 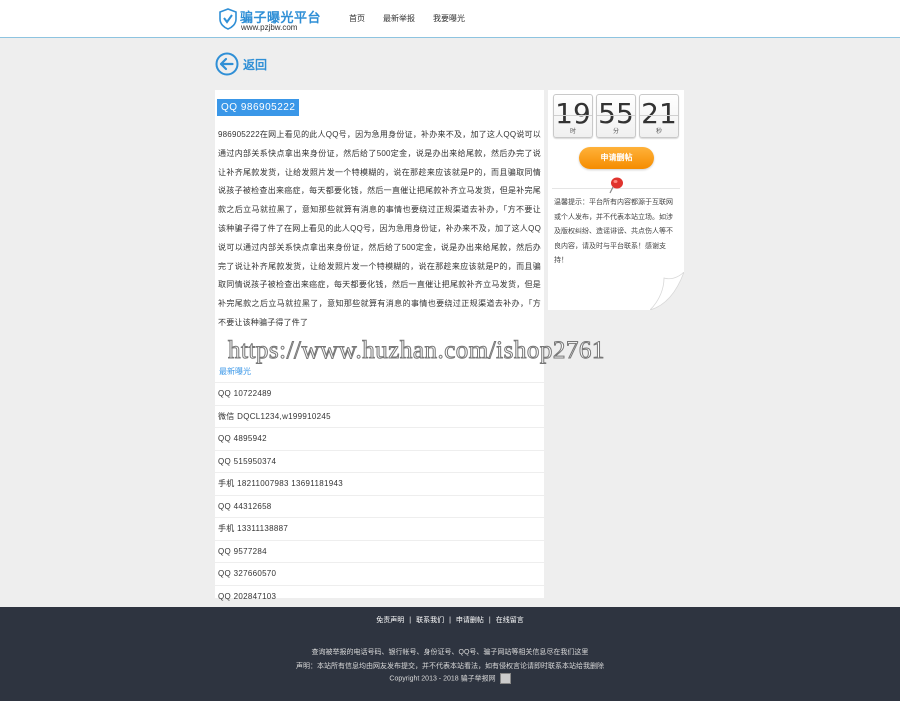 I want to click on latest-list-title: 最新曝光, so click(x=235, y=371).